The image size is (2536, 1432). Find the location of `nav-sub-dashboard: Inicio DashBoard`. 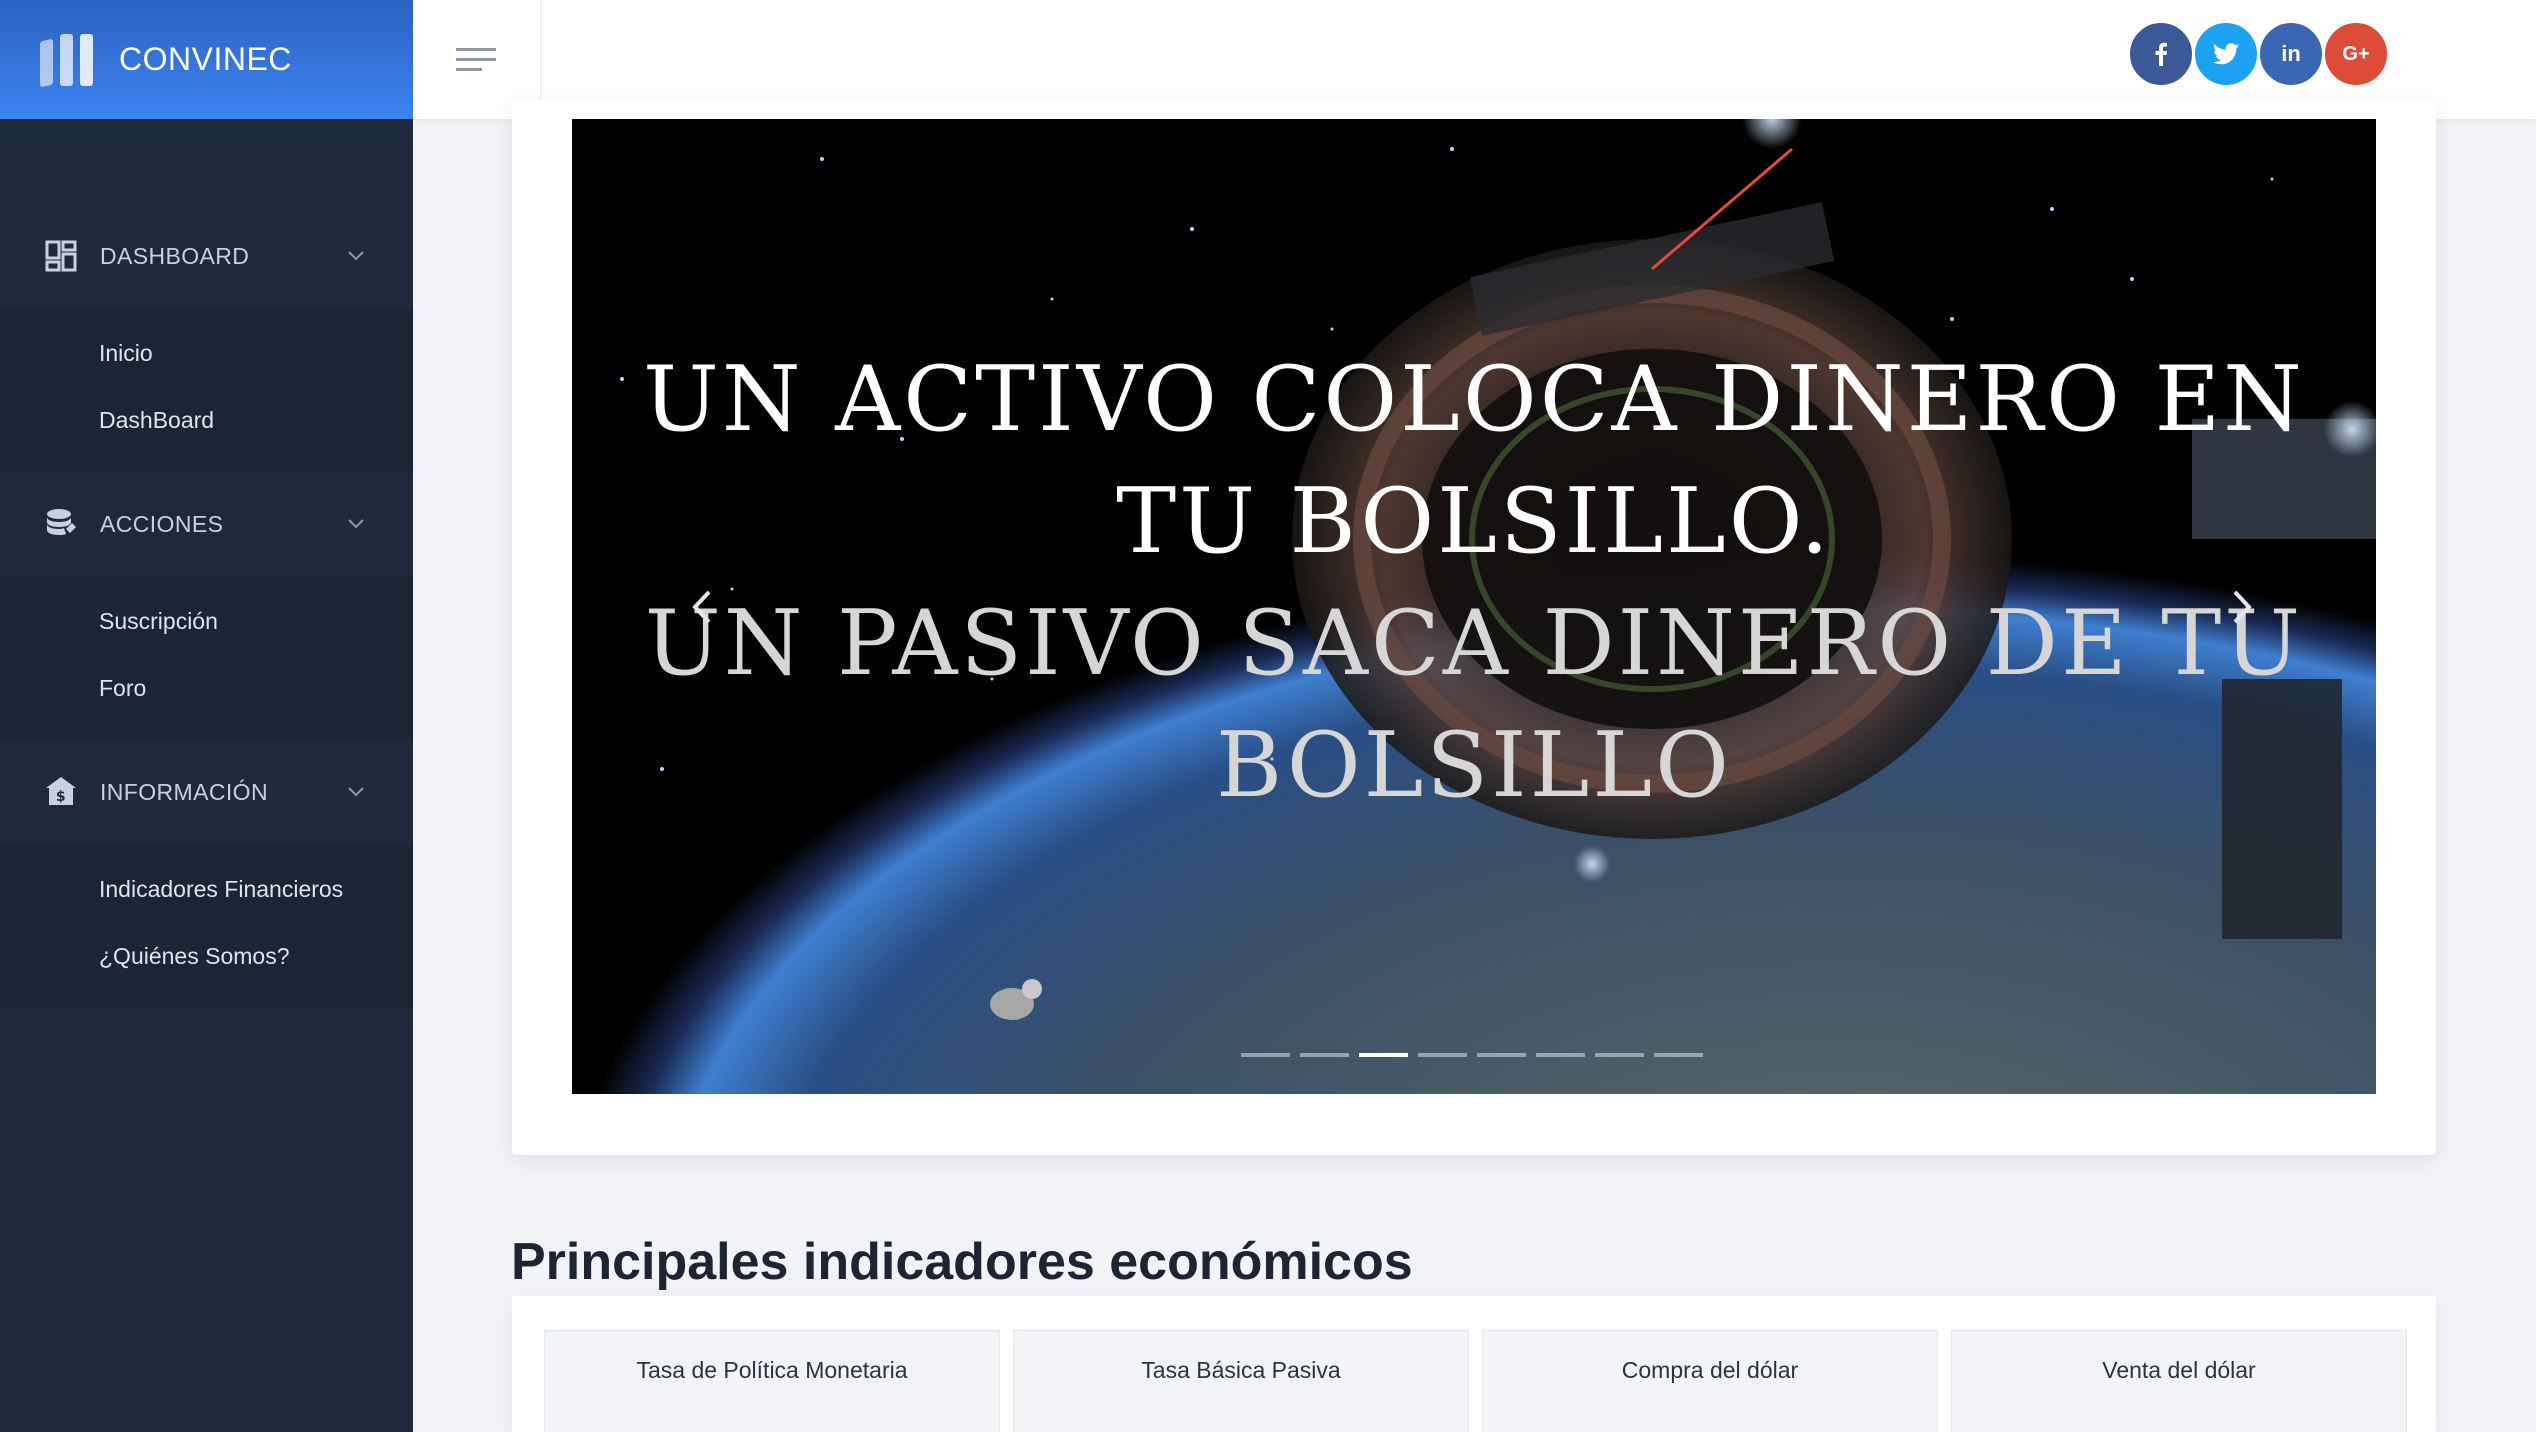

nav-sub-dashboard: Inicio DashBoard is located at coordinates (206, 390).